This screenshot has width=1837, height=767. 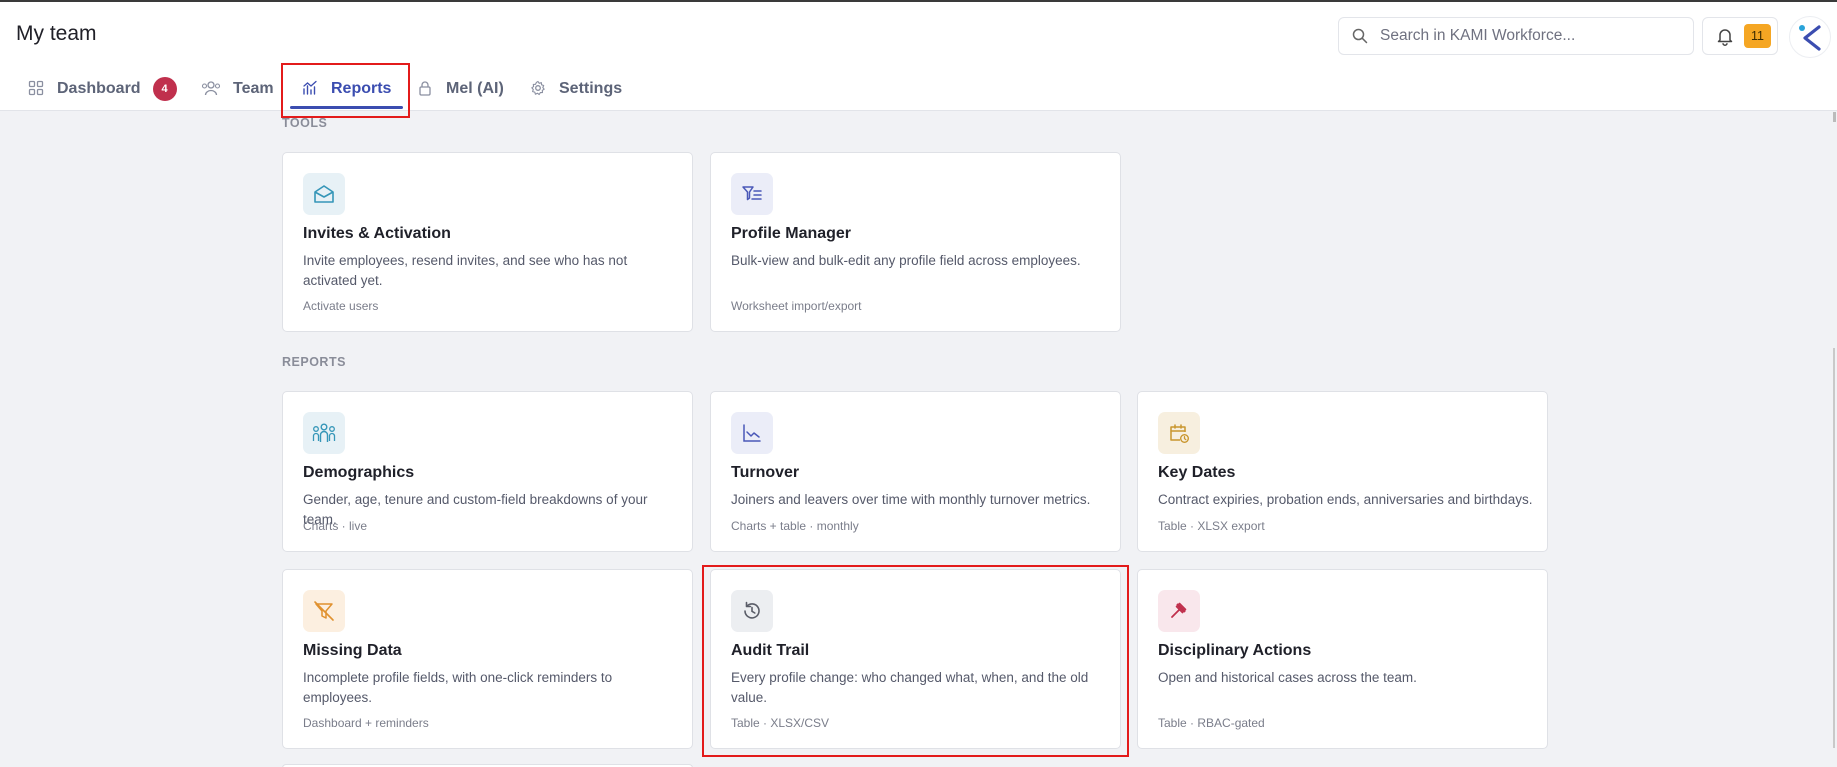 I want to click on grid-icon, so click(x=36, y=88).